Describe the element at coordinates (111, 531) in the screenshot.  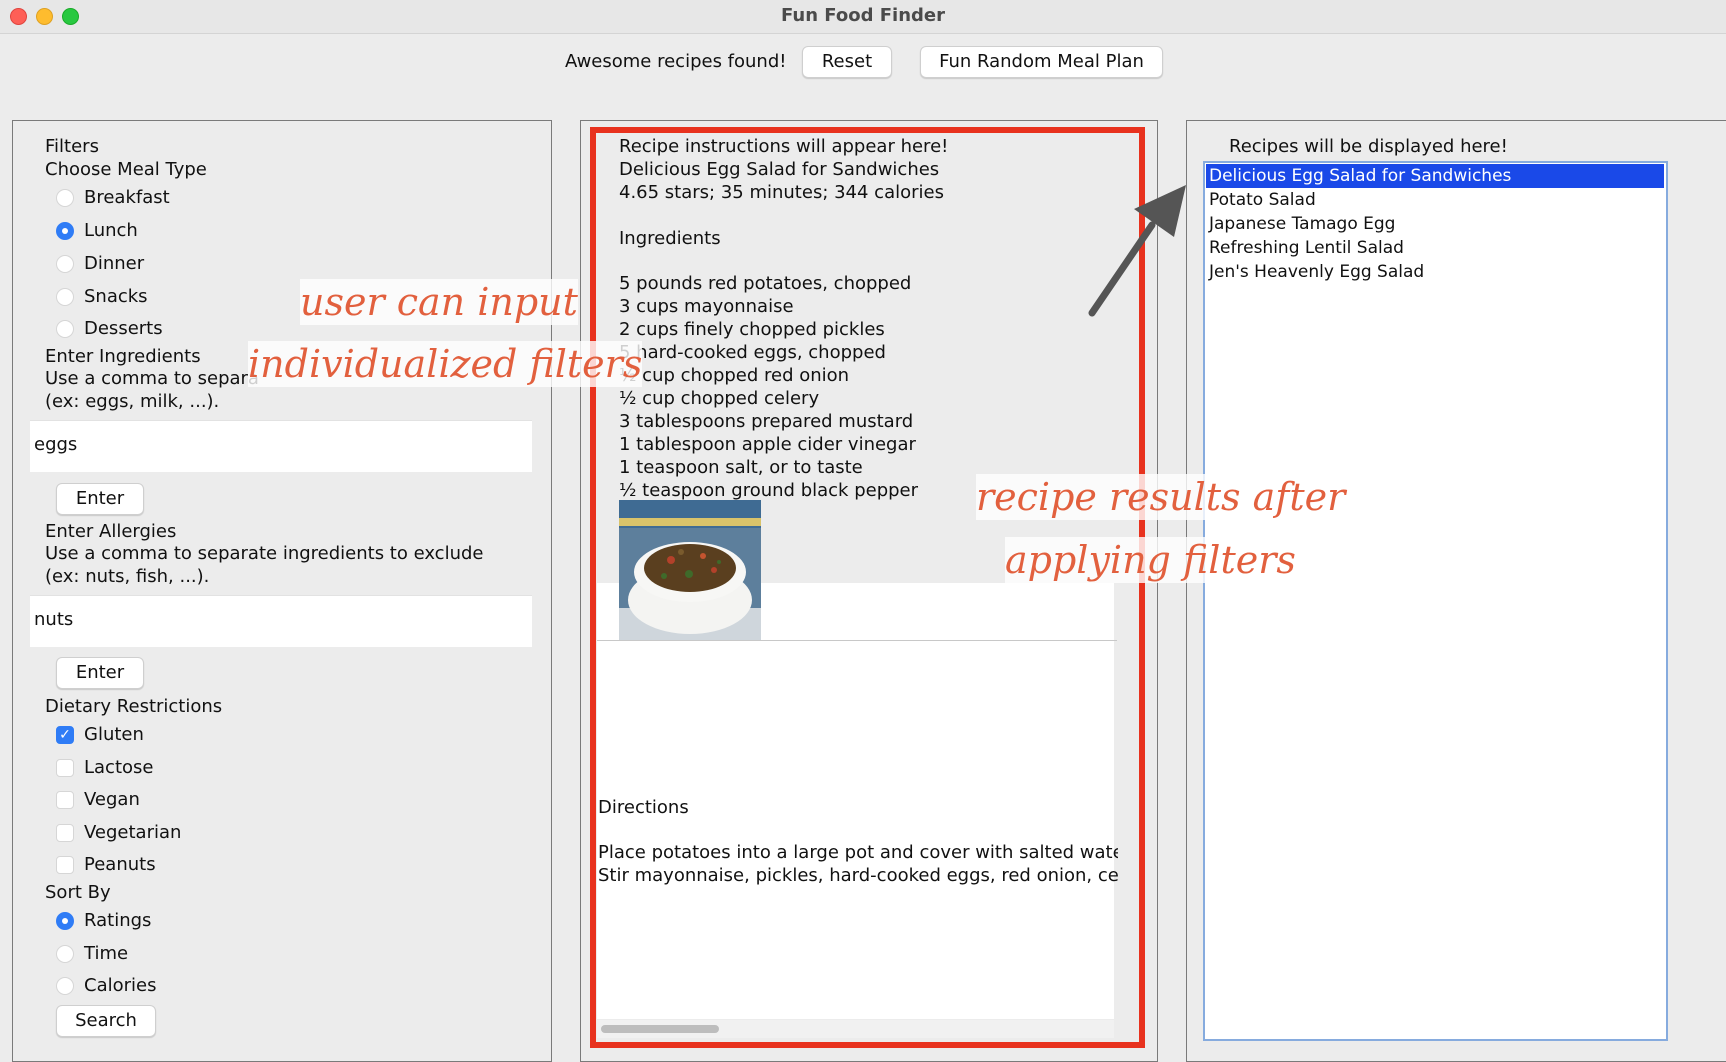
I see `allergies-label: Enter Allergies` at that location.